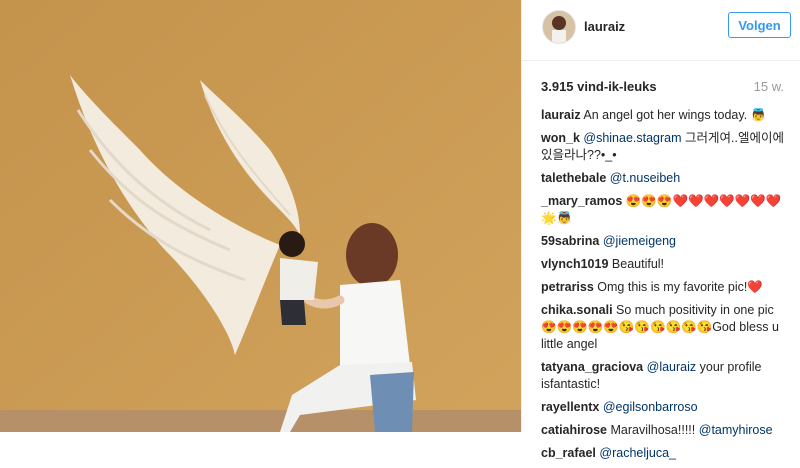  I want to click on comment-mention: @jiemeigeng, so click(639, 241).